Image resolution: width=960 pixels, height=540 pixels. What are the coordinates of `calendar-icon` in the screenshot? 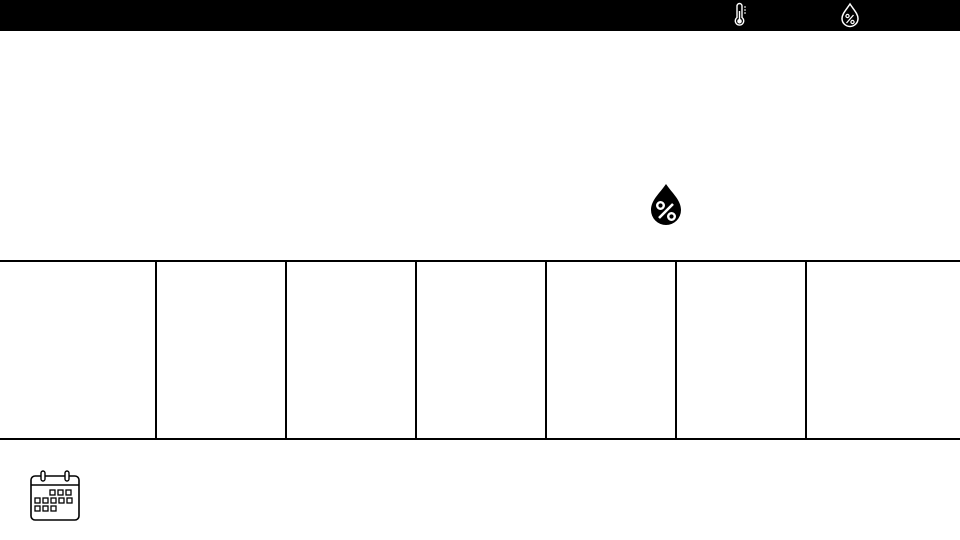 It's located at (55, 496).